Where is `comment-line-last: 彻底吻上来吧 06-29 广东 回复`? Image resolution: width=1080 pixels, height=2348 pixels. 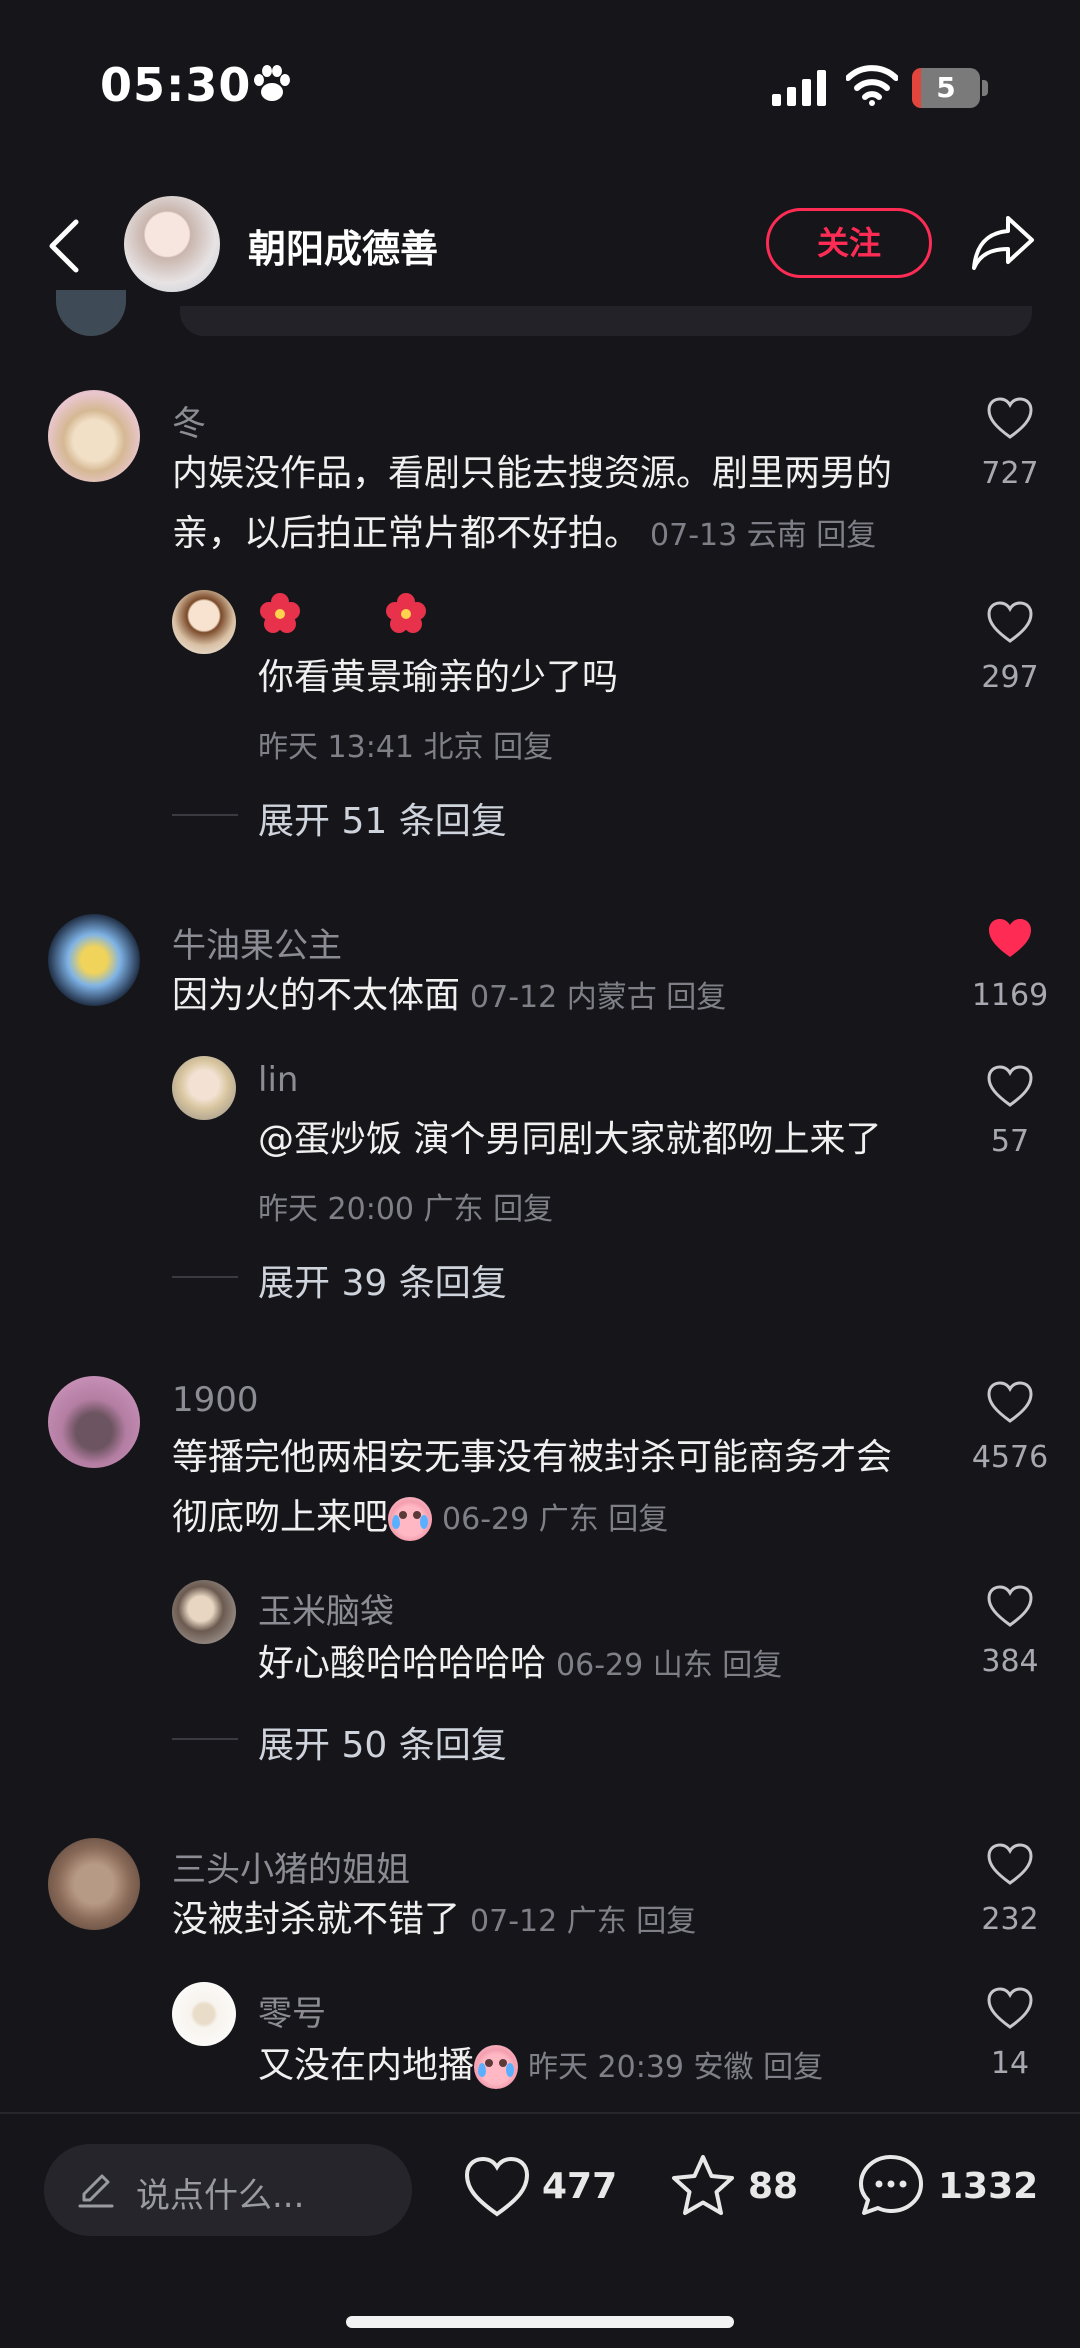
comment-line-last: 彻底吻上来吧 06-29 广东 回复 is located at coordinates (532, 1519).